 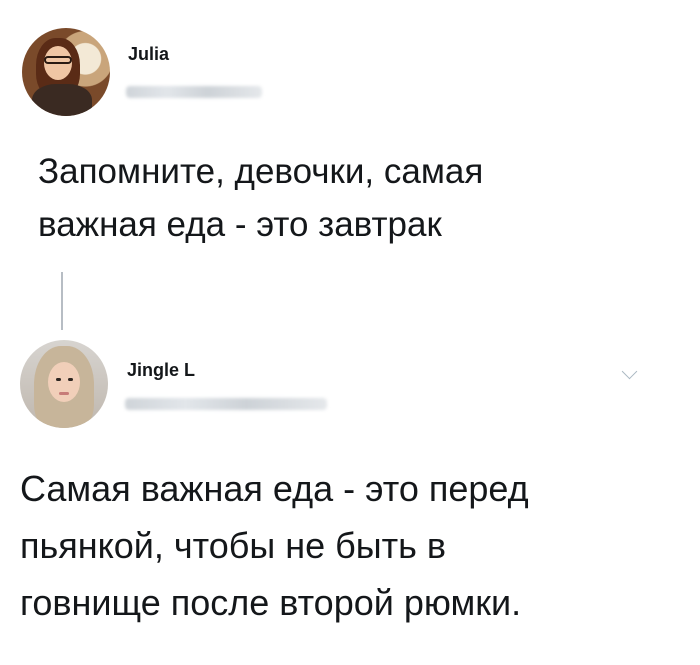 I want to click on author-name: Jingle L, so click(x=161, y=370).